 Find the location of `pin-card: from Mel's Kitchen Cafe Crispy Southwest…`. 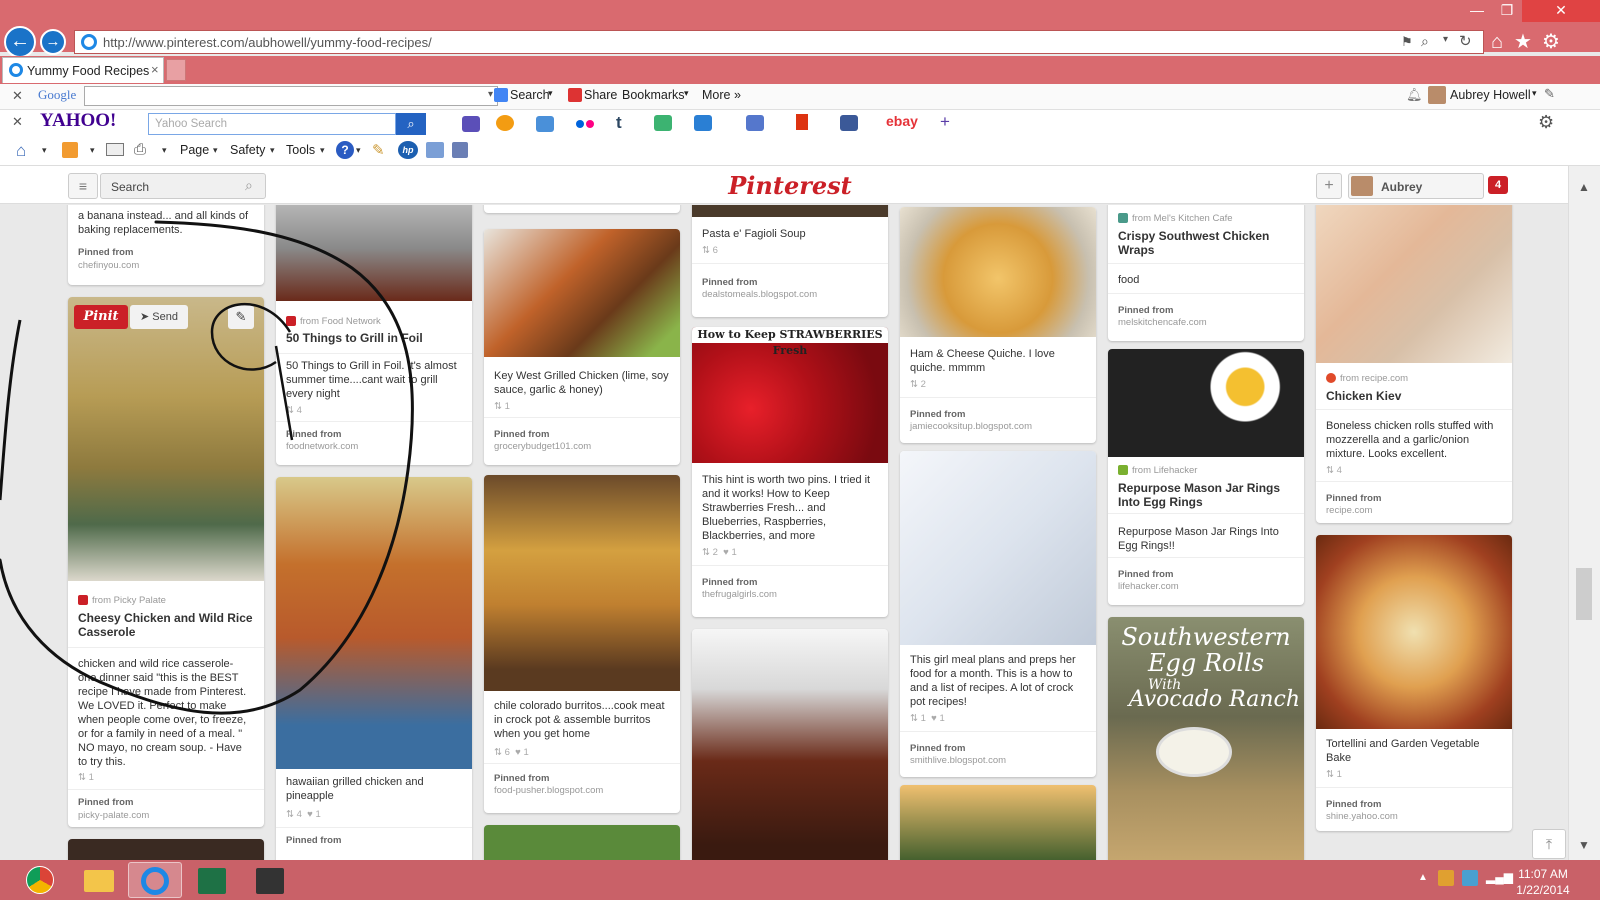

pin-card: from Mel's Kitchen Cafe Crispy Southwest… is located at coordinates (1206, 273).